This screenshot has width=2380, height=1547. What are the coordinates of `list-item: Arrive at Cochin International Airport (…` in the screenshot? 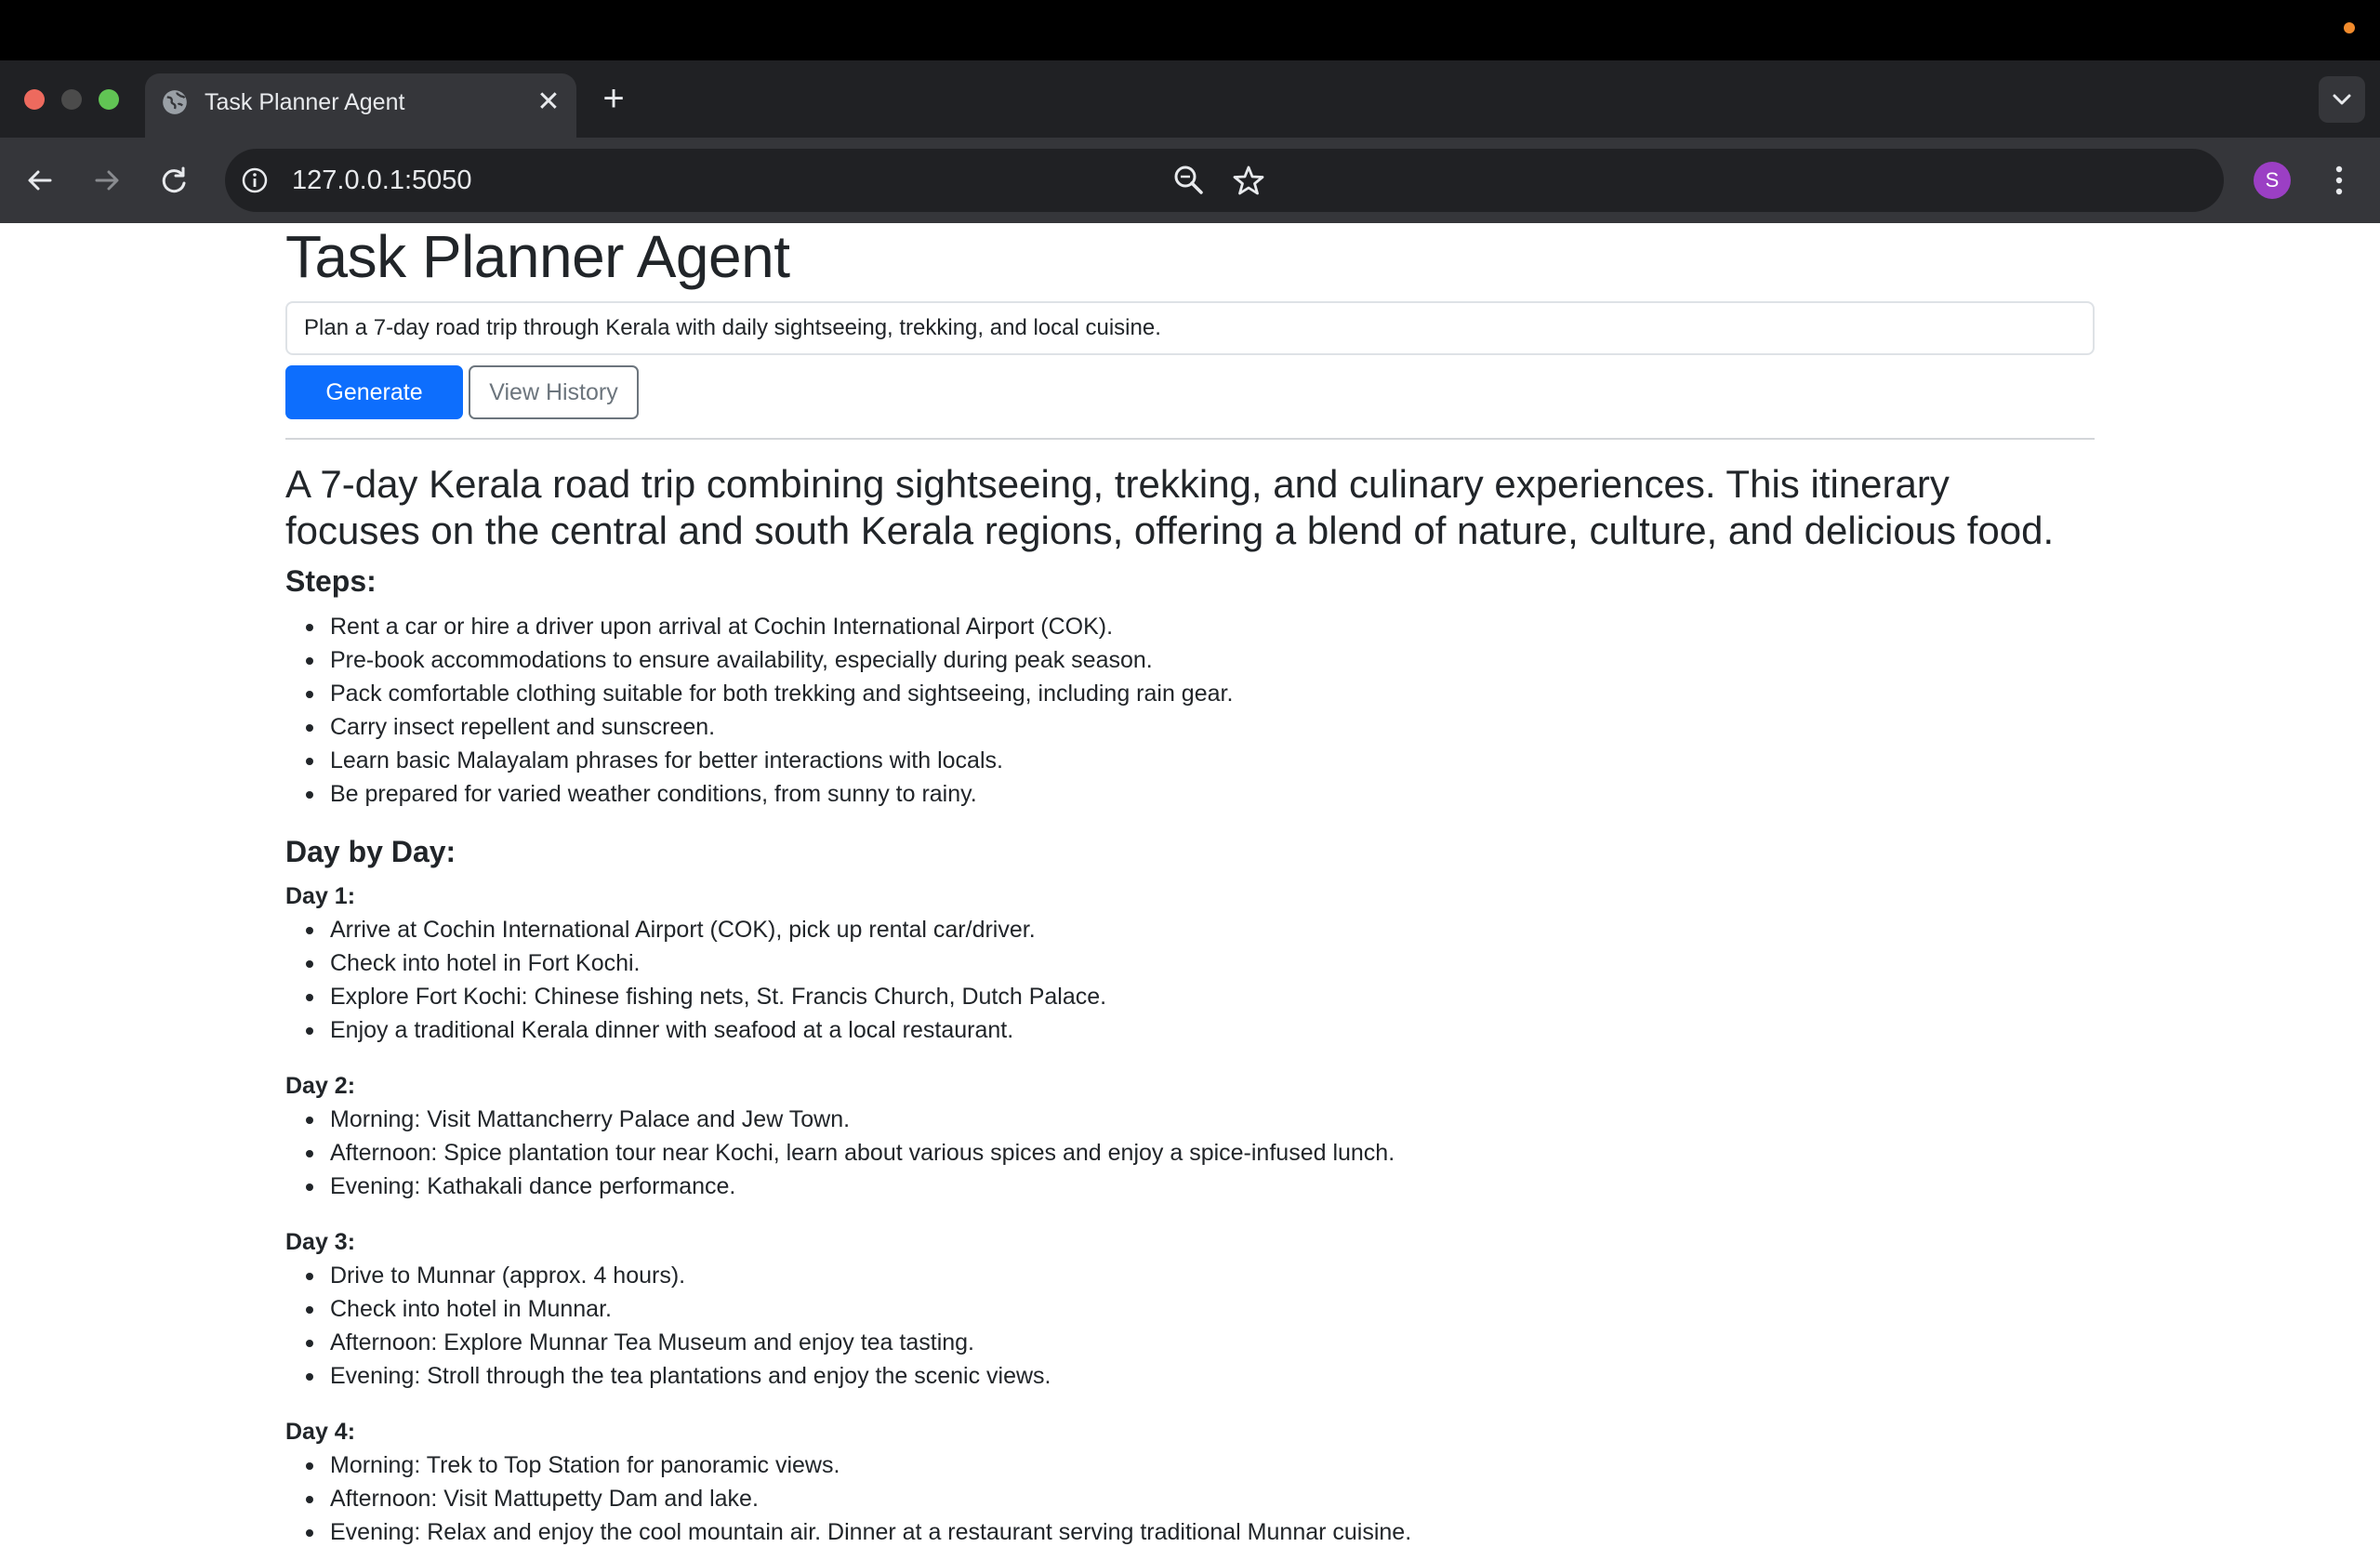 It's located at (705, 929).